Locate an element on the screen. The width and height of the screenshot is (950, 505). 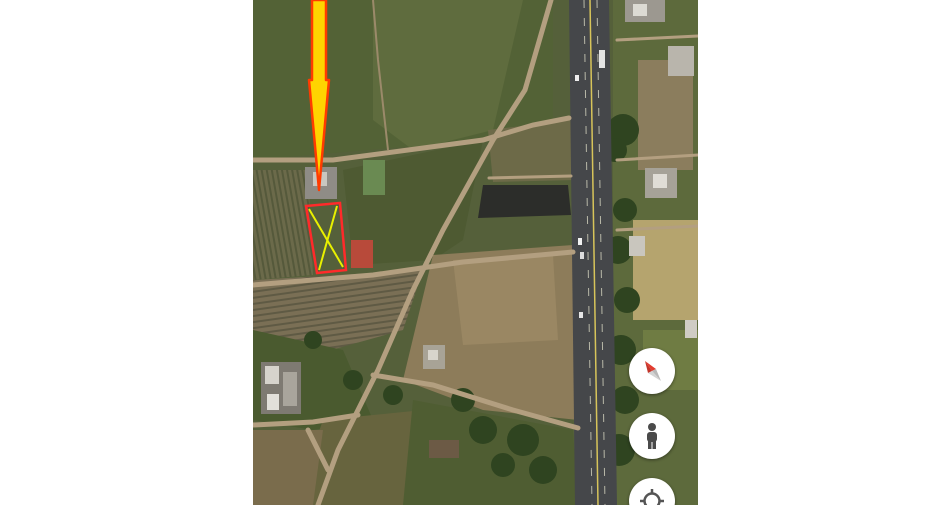
yard is located at coordinates (374, 177).